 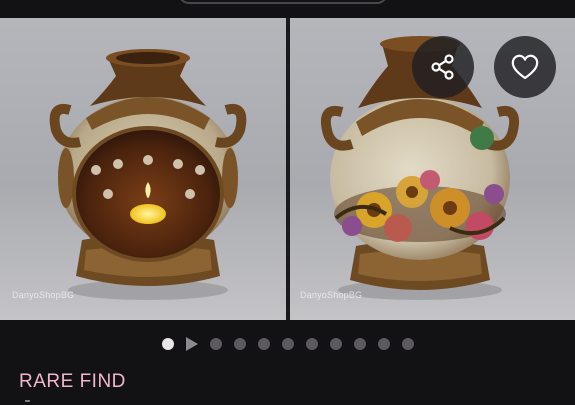 I want to click on favorite-button, so click(x=525, y=67).